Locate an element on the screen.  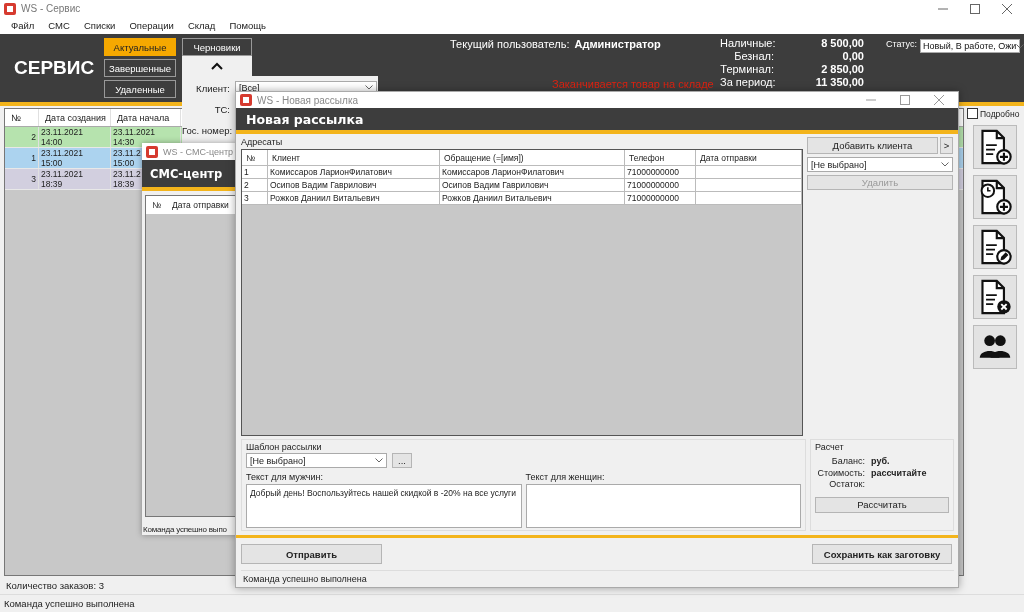
filter-tab: Черновики is located at coordinates (217, 47).